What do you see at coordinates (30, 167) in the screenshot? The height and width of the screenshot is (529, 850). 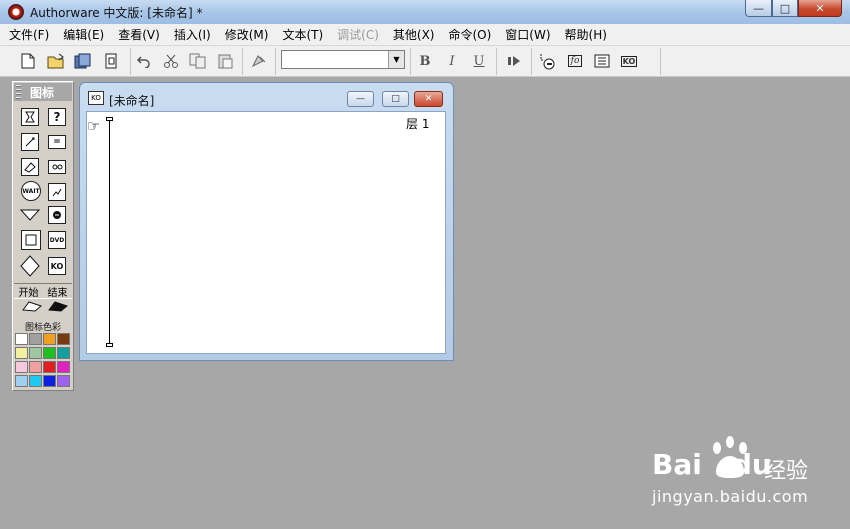 I see `motion-icon` at bounding box center [30, 167].